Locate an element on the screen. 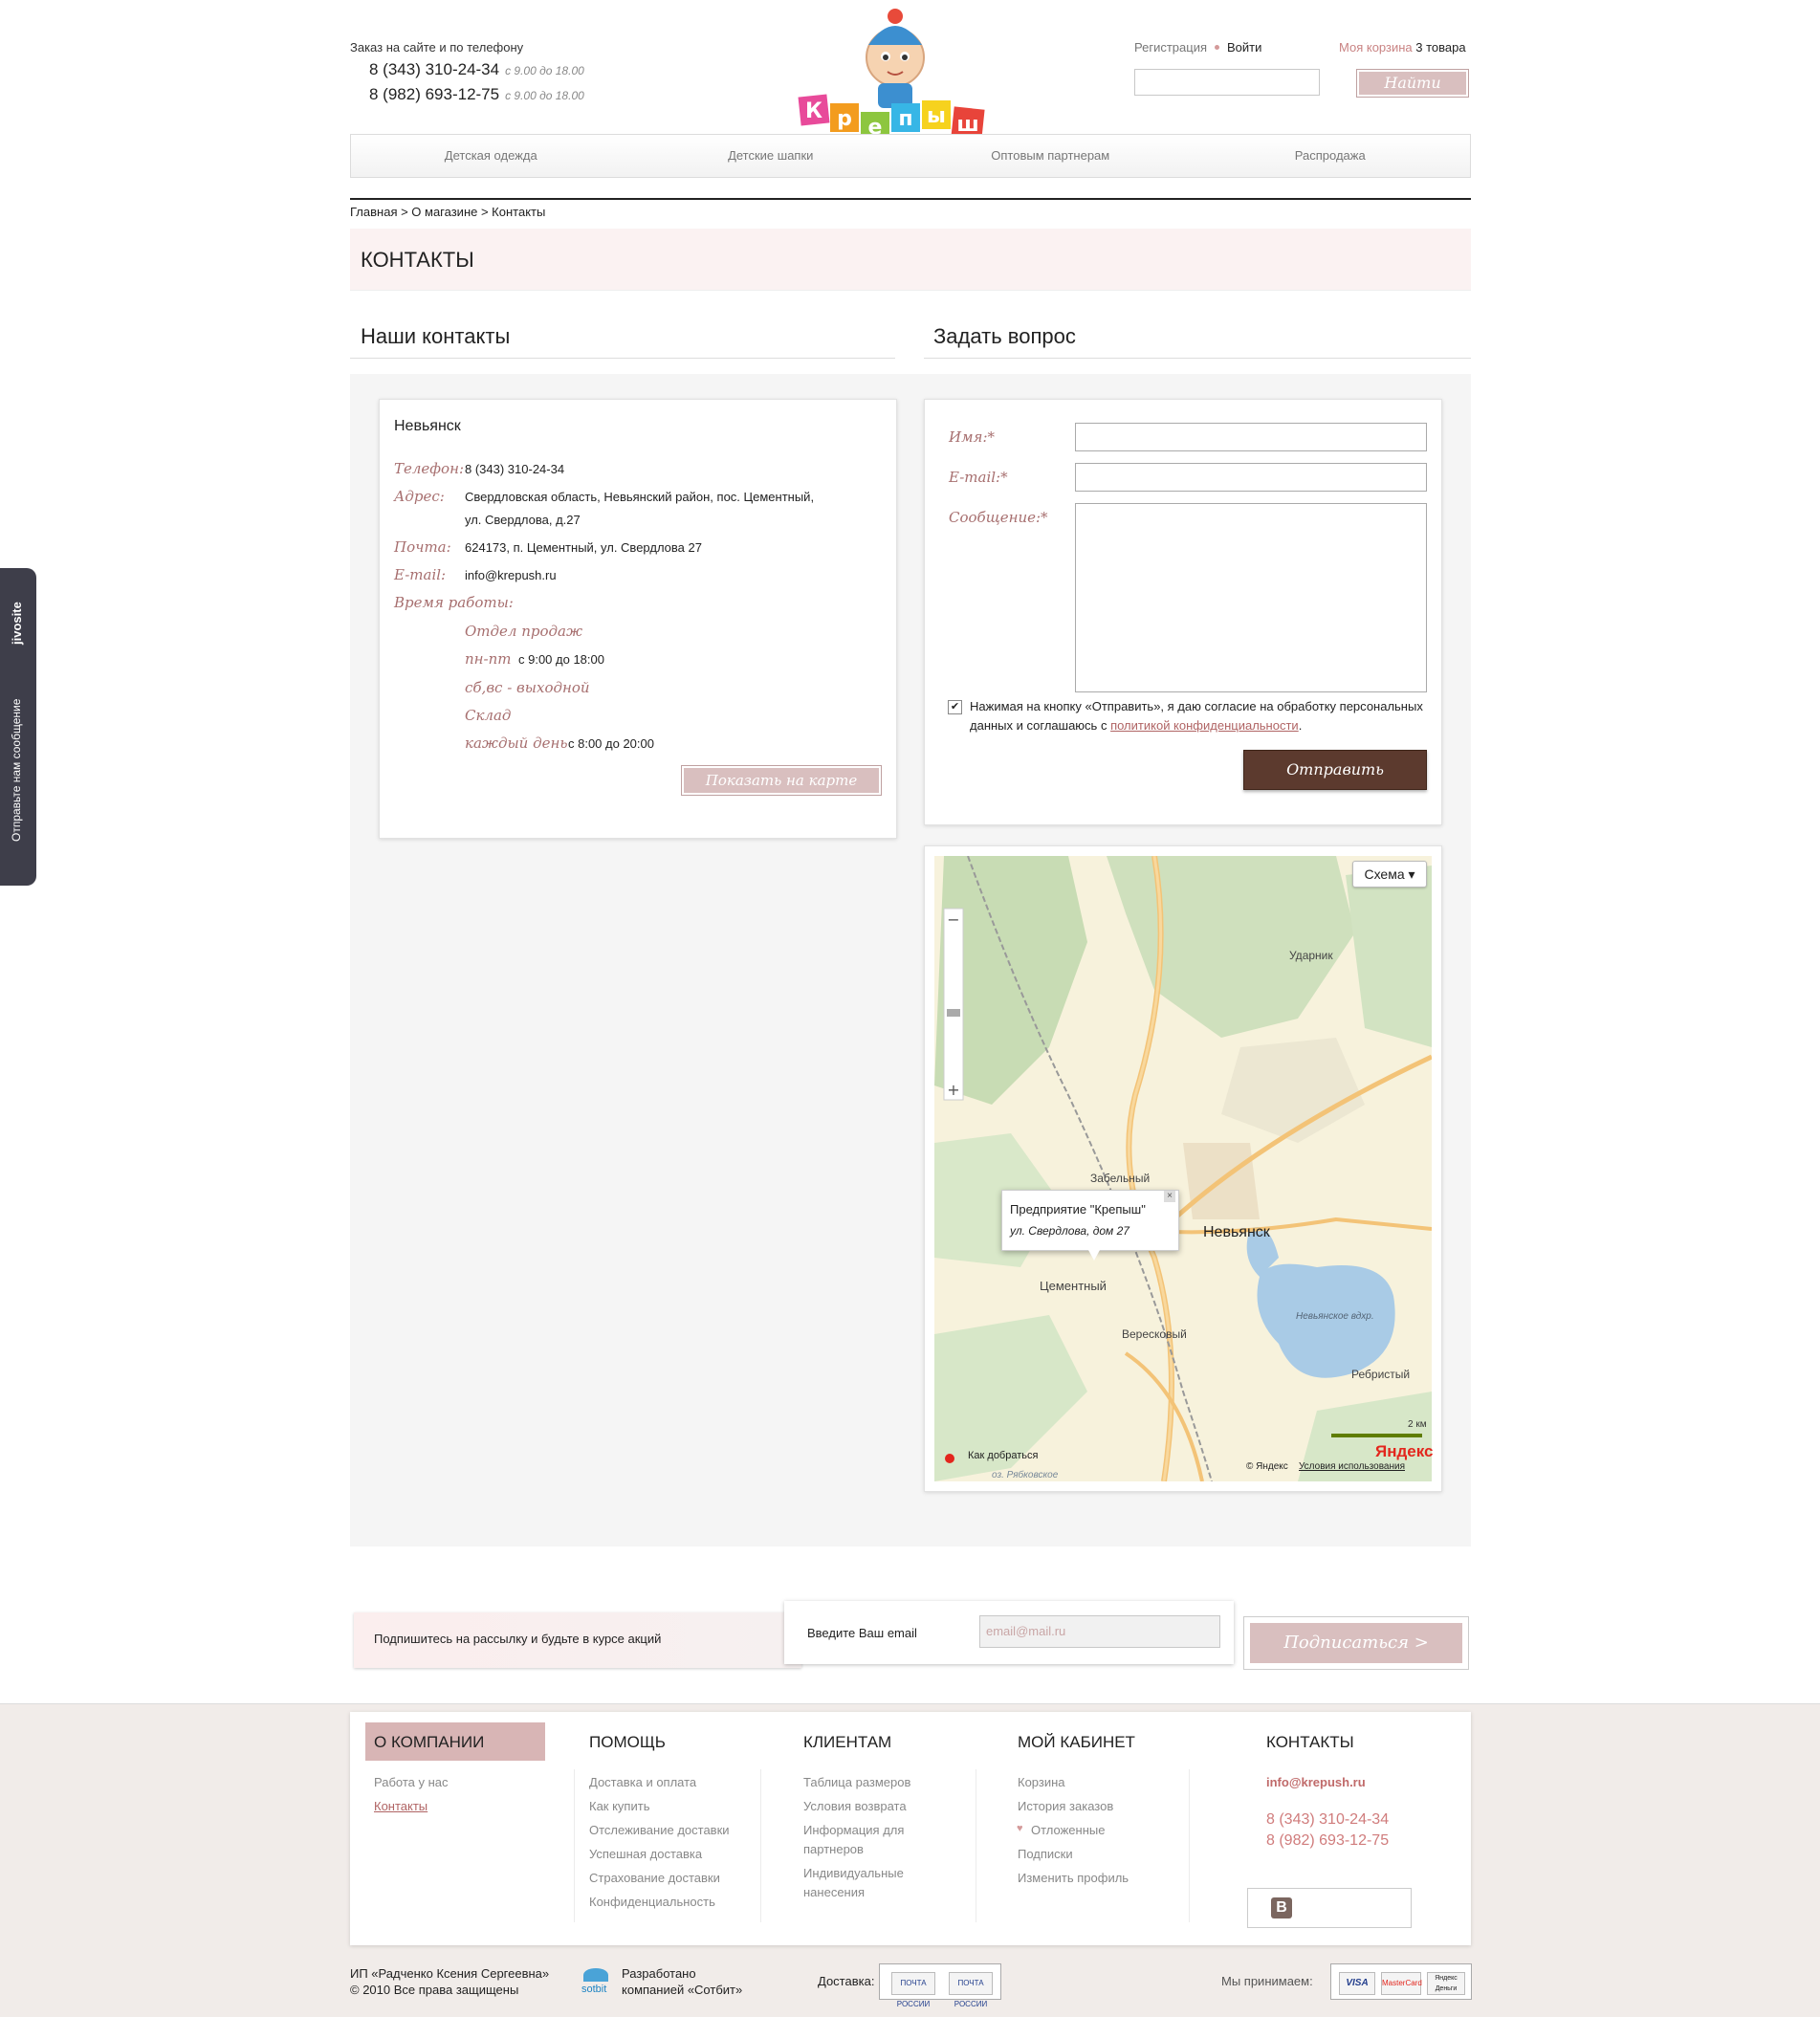  contacts-heading: Наши контакты is located at coordinates (436, 336).